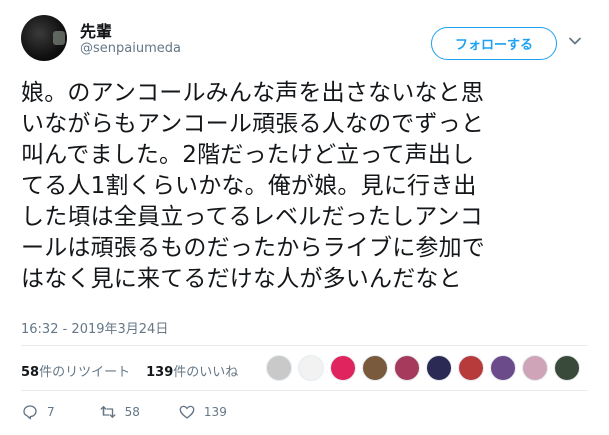 The width and height of the screenshot is (609, 435). What do you see at coordinates (38, 412) in the screenshot?
I see `reply-button: 7` at bounding box center [38, 412].